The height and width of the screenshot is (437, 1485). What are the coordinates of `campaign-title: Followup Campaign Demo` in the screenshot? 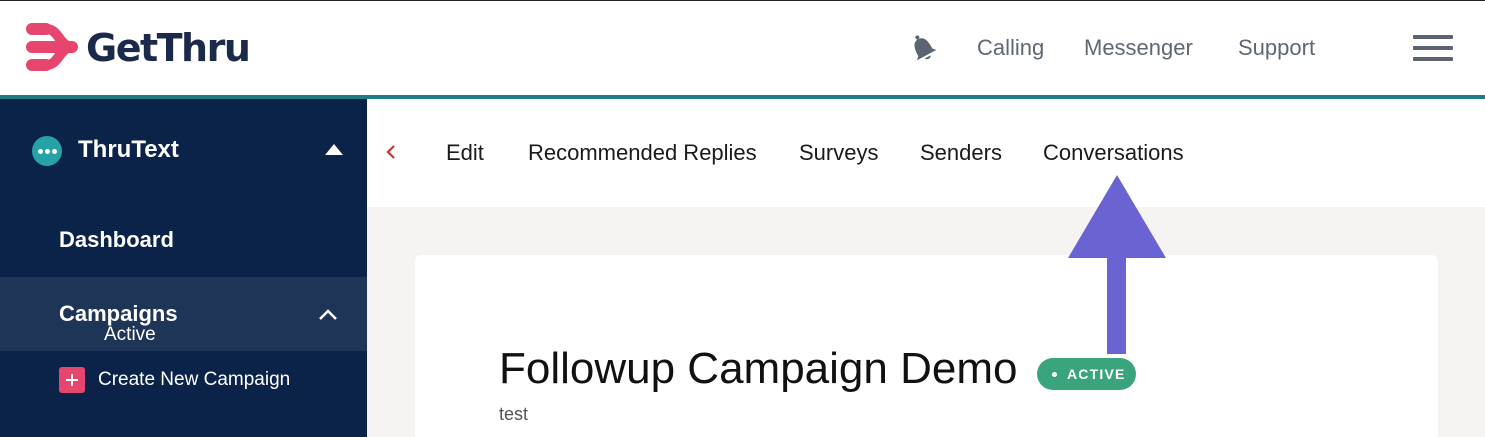 It's located at (758, 368).